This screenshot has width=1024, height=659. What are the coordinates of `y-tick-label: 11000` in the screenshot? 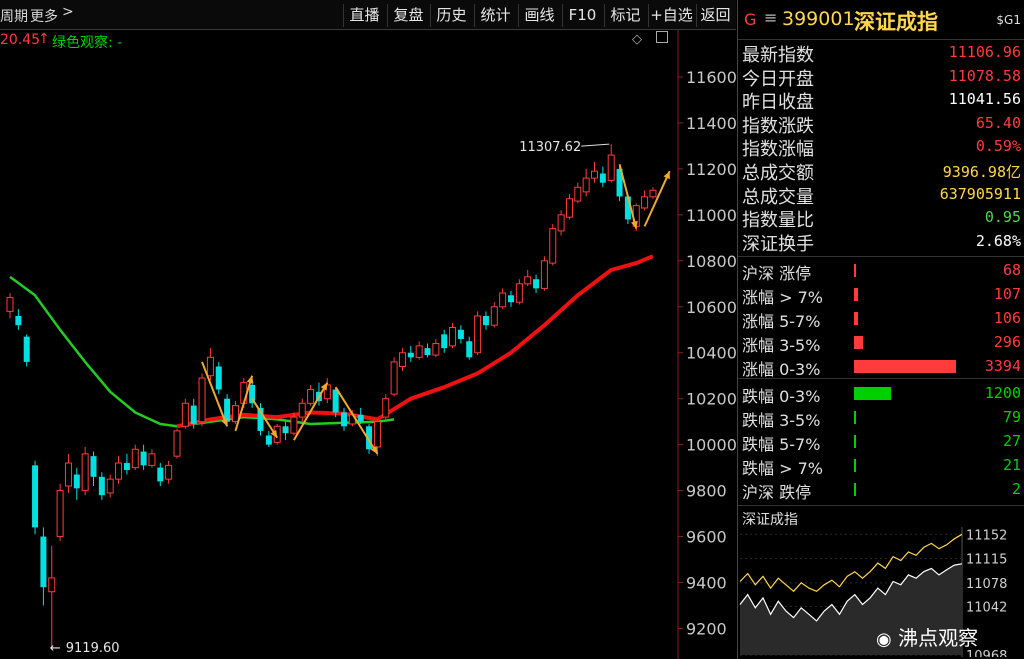 It's located at (711, 215).